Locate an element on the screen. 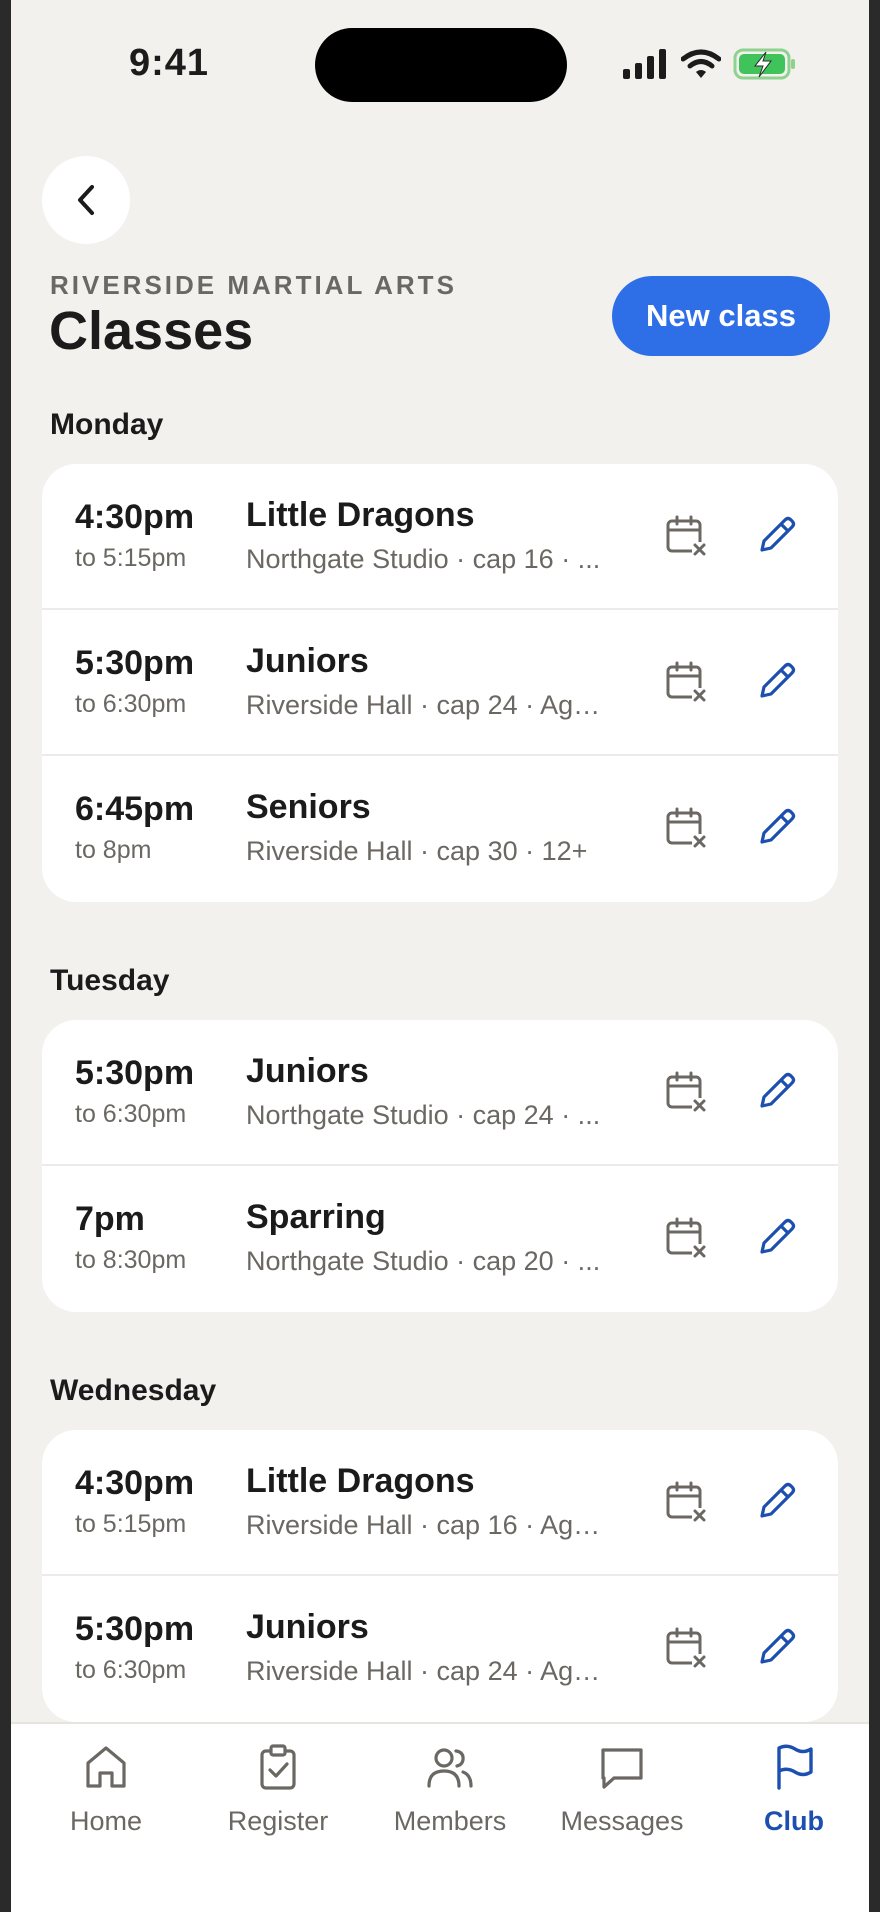 The height and width of the screenshot is (1912, 880). day-heading: Monday is located at coordinates (107, 424).